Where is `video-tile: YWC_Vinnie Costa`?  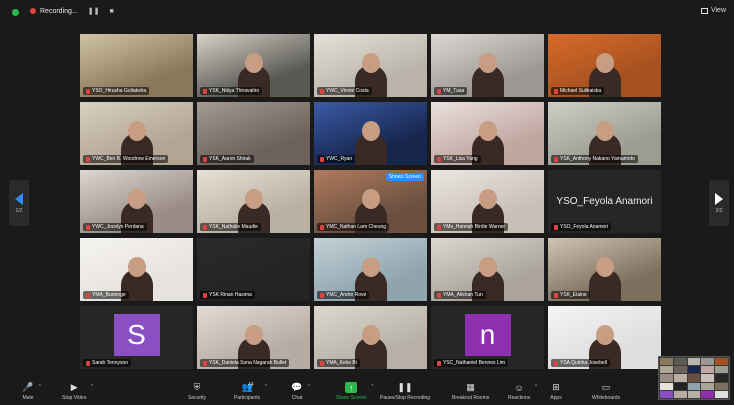 video-tile: YWC_Vinnie Costa is located at coordinates (370, 65).